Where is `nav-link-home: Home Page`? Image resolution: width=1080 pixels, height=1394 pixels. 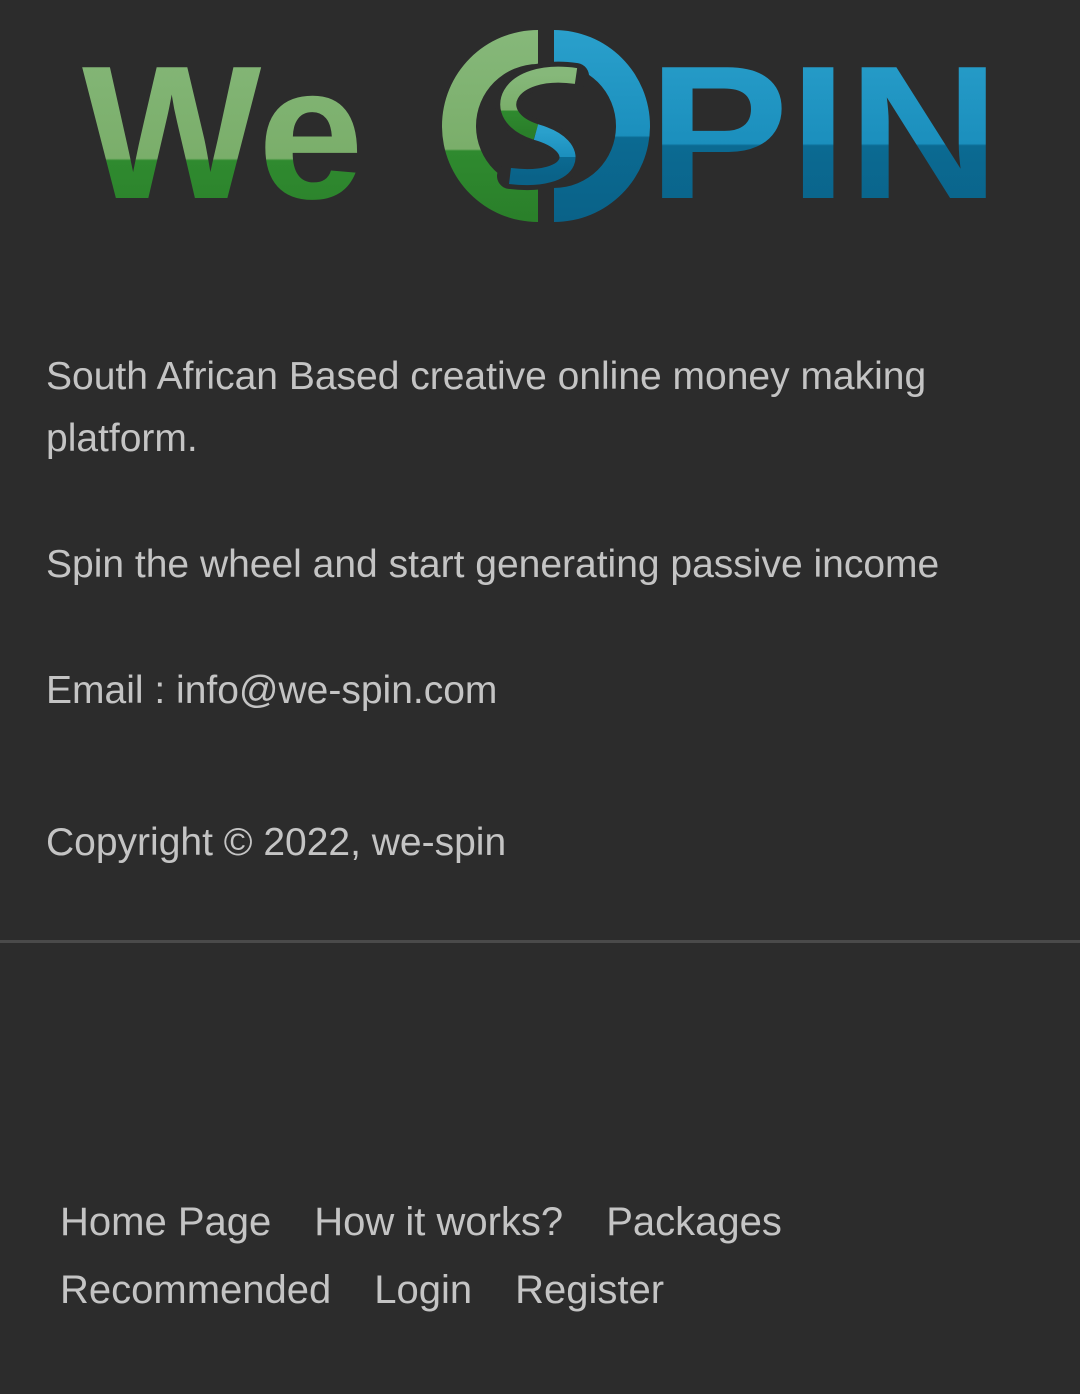
nav-link-home: Home Page is located at coordinates (165, 1222).